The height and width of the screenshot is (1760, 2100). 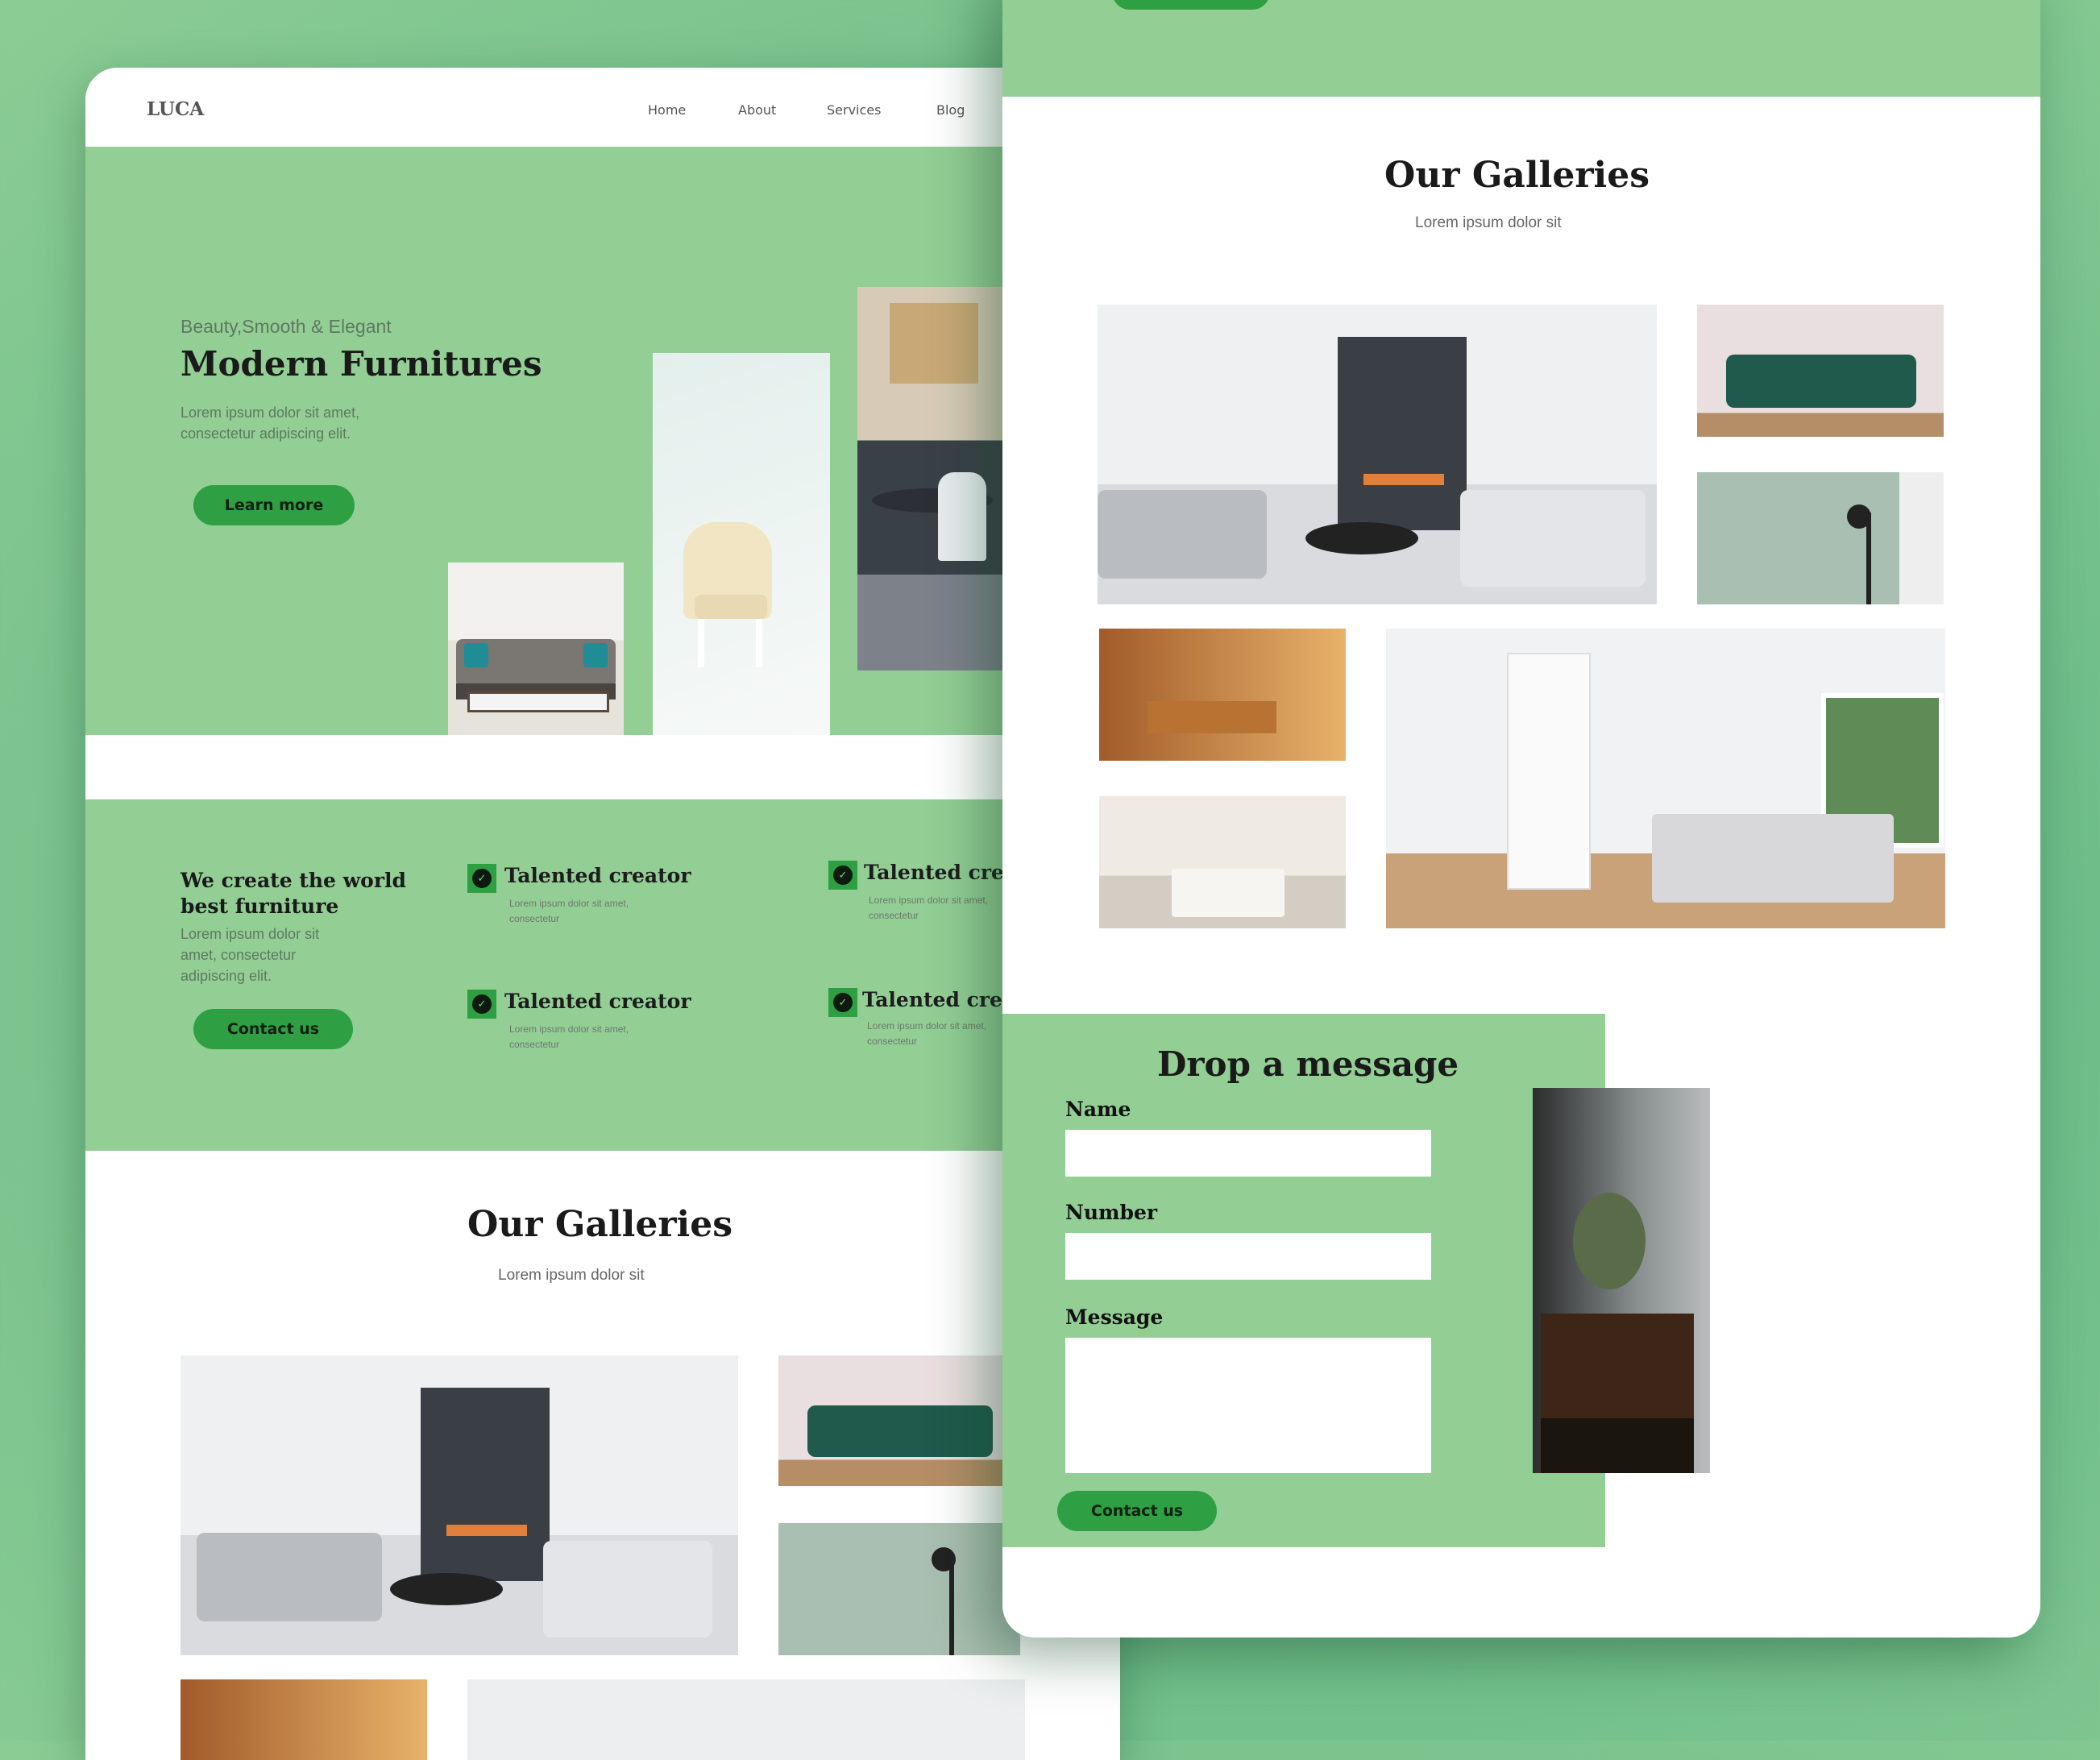 What do you see at coordinates (569, 1037) in the screenshot?
I see `feature-desc-3: Lorem ipsum dolor sit amet, consectetur` at bounding box center [569, 1037].